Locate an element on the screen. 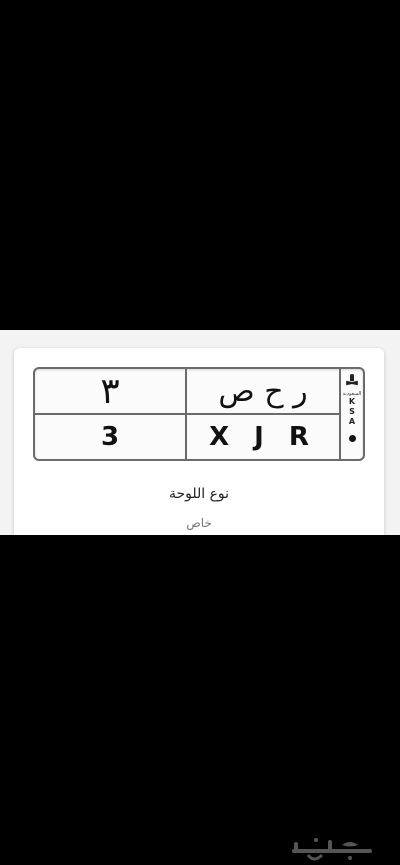 This screenshot has width=400, height=865. country-letter-a: A is located at coordinates (352, 421).